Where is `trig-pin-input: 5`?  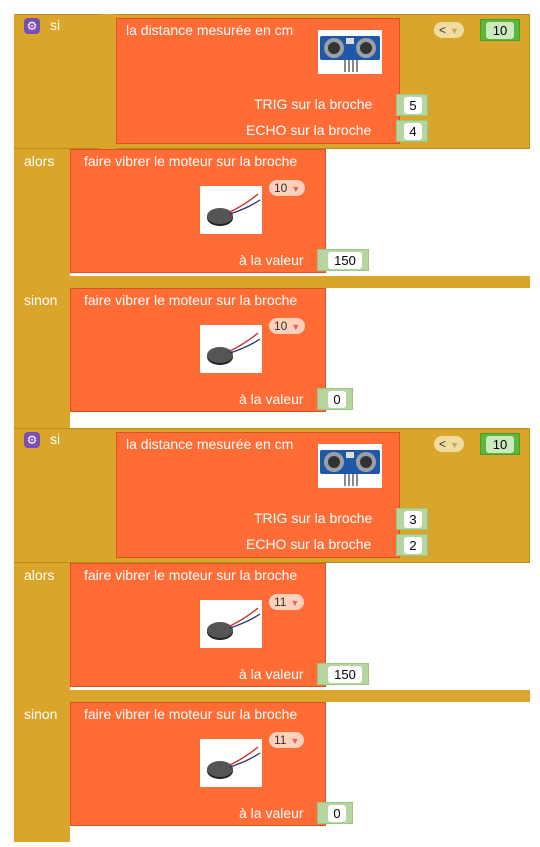
trig-pin-input: 5 is located at coordinates (413, 105).